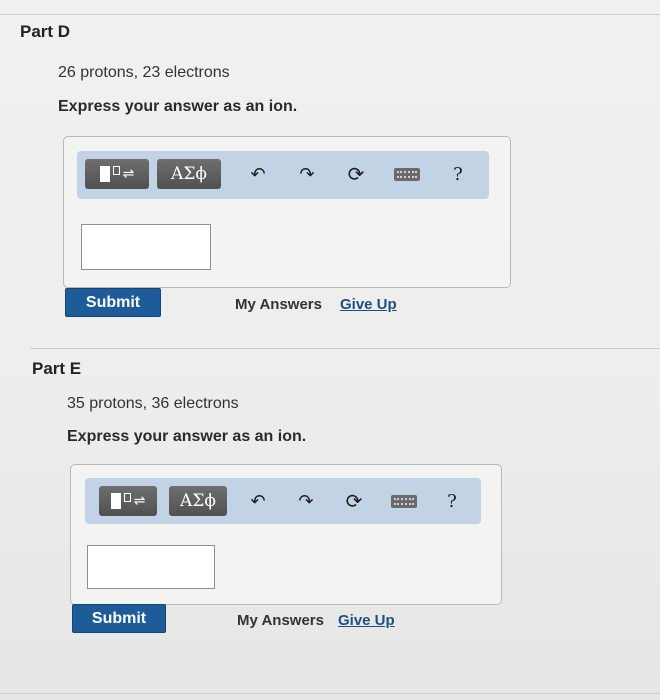  I want to click on part-e-question: 35 protons, 36 electrons, so click(153, 403).